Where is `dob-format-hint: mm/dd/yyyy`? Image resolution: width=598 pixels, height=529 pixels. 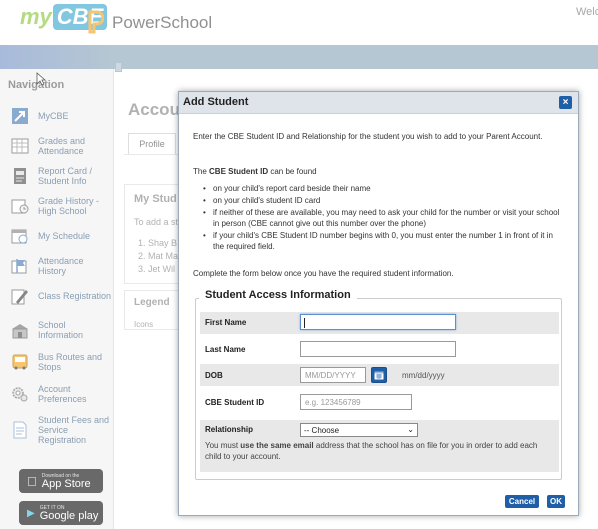
dob-format-hint: mm/dd/yyyy is located at coordinates (423, 375).